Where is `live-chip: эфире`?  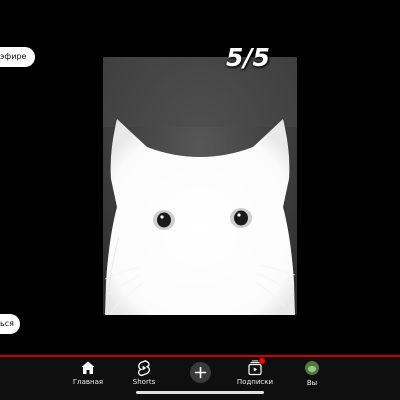 live-chip: эфире is located at coordinates (18, 57).